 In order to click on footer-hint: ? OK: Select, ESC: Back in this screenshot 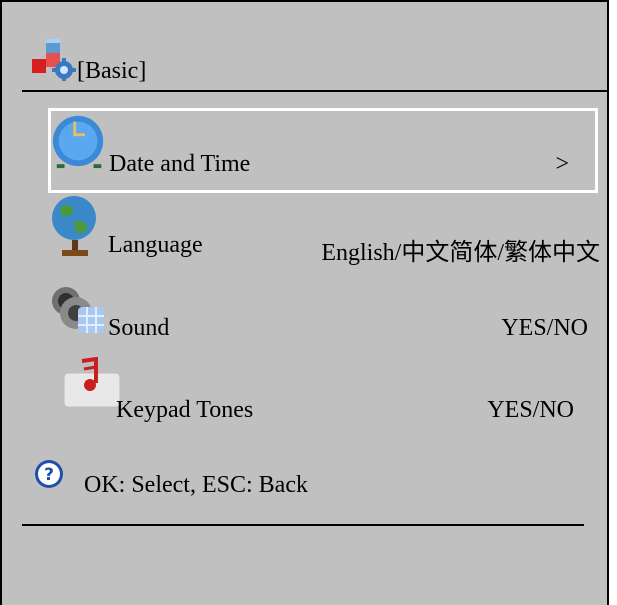, I will do `click(259, 481)`.